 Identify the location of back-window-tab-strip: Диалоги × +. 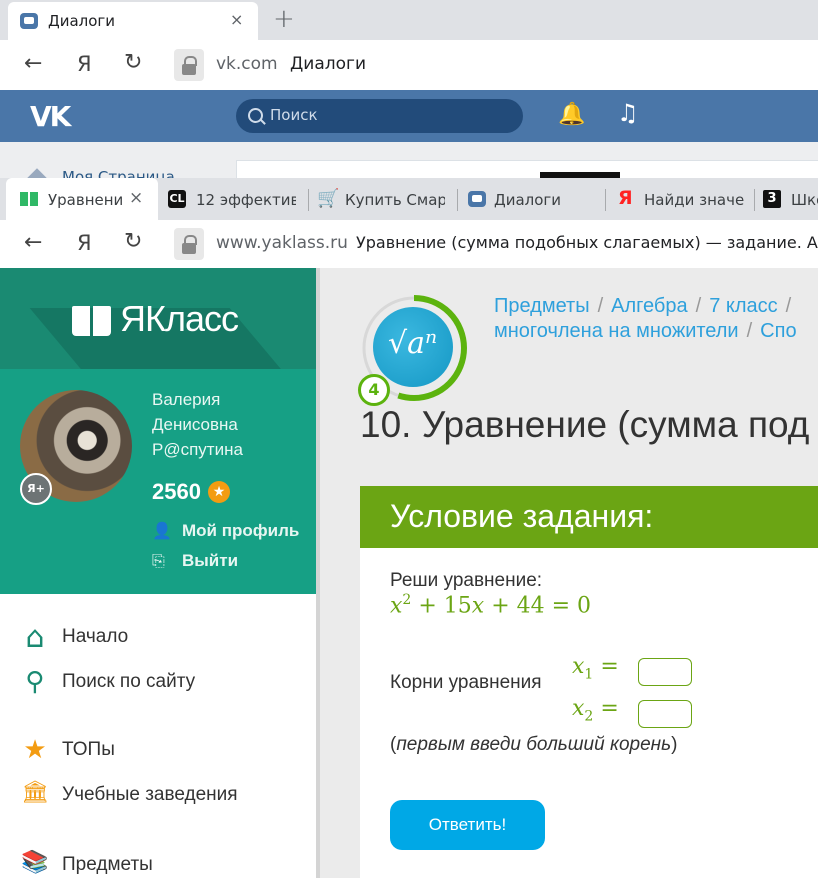
(409, 20).